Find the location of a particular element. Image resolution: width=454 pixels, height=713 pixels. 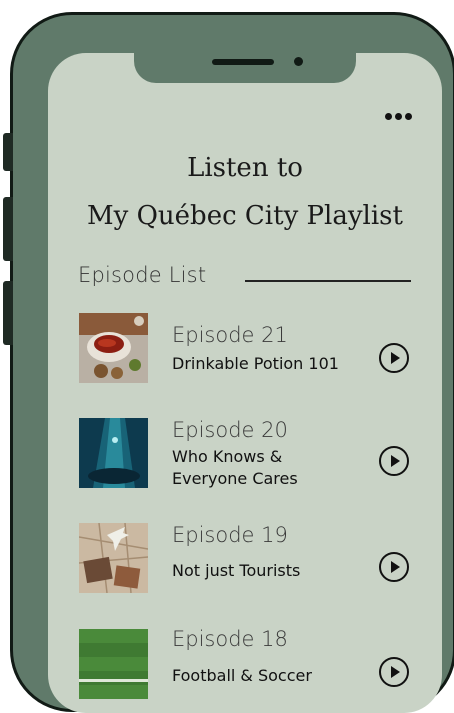

page-title-line1: Listen to is located at coordinates (245, 168).